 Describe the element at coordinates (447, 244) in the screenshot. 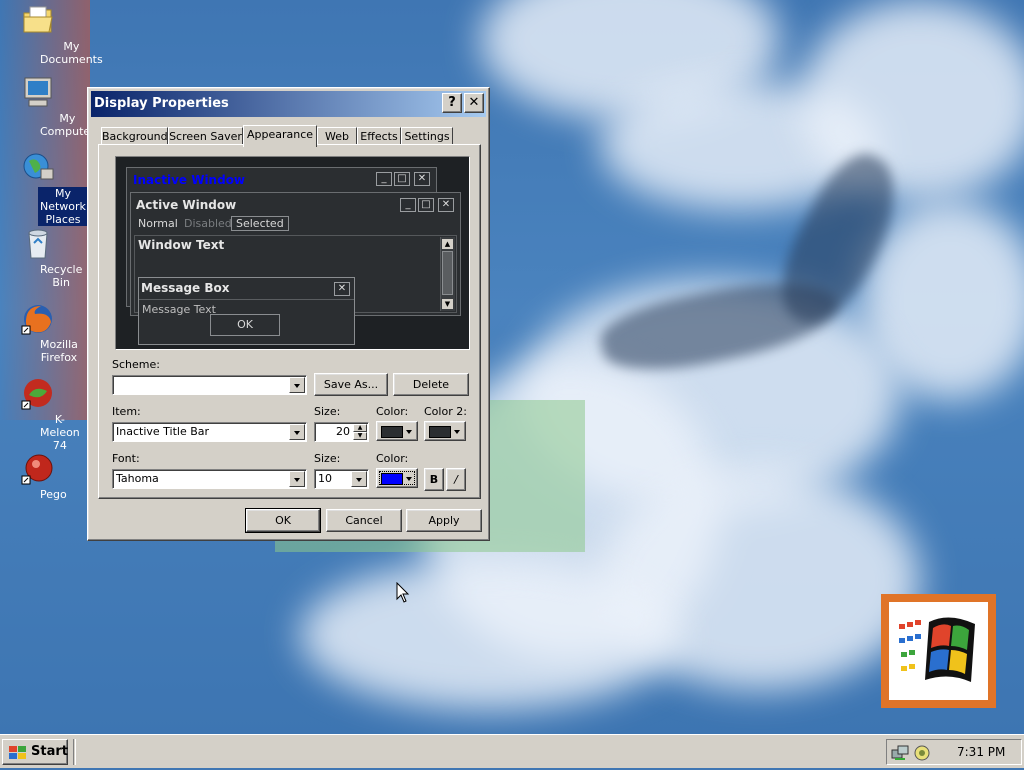

I see `scroll-up-icon: ▲` at that location.